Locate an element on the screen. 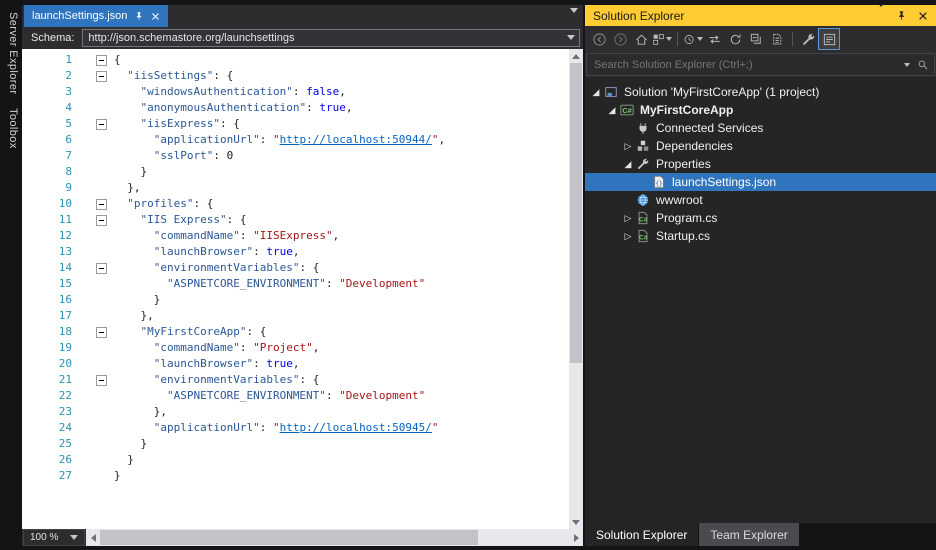 The height and width of the screenshot is (550, 936). editor-horizontal-scrollbar is located at coordinates (334, 537).